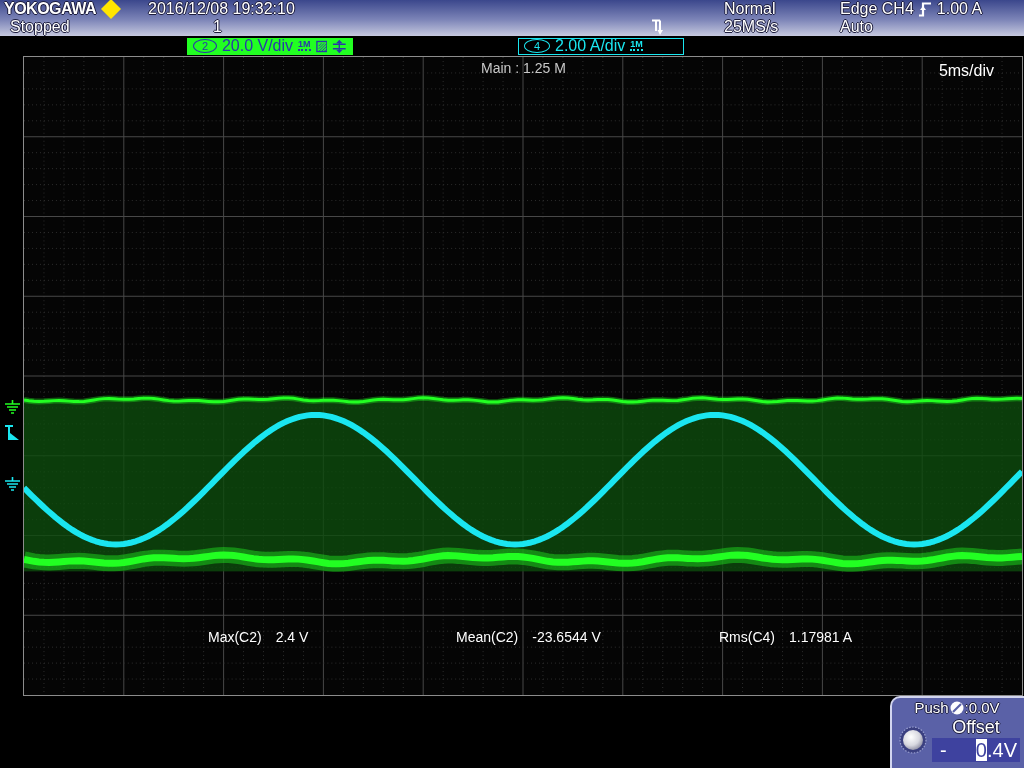  Describe the element at coordinates (339, 46) in the screenshot. I see `vertical-double-arrow-icon` at that location.